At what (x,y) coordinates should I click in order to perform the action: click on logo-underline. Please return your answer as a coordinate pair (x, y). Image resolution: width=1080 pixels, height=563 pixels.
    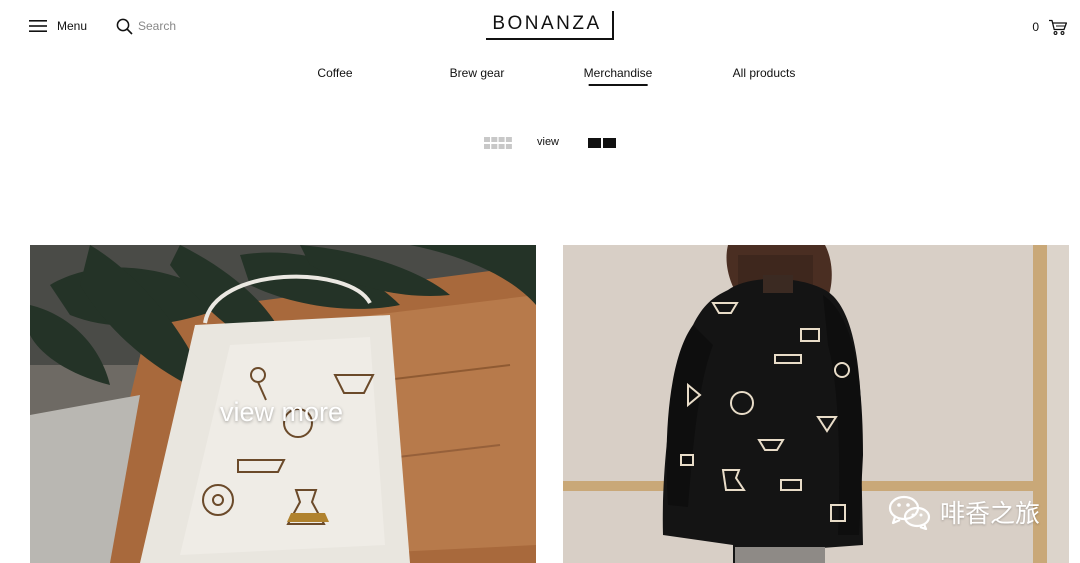
    Looking at the image, I should click on (550, 39).